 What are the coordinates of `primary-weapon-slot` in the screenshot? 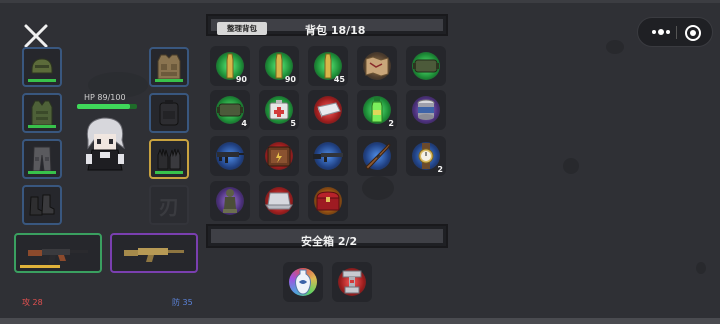 It's located at (58, 253).